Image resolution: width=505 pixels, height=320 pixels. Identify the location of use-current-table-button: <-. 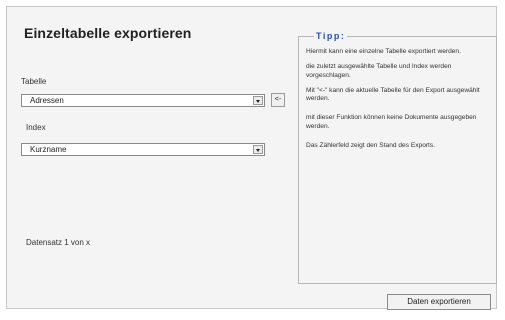
(278, 100).